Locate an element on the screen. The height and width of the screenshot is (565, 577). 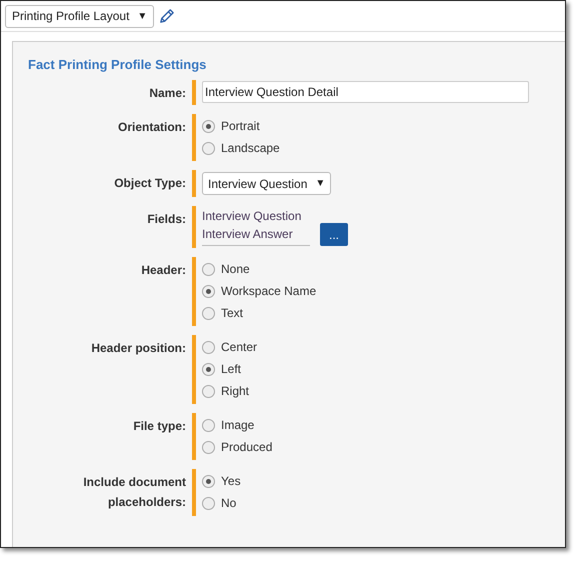
option-label: Text is located at coordinates (232, 313).